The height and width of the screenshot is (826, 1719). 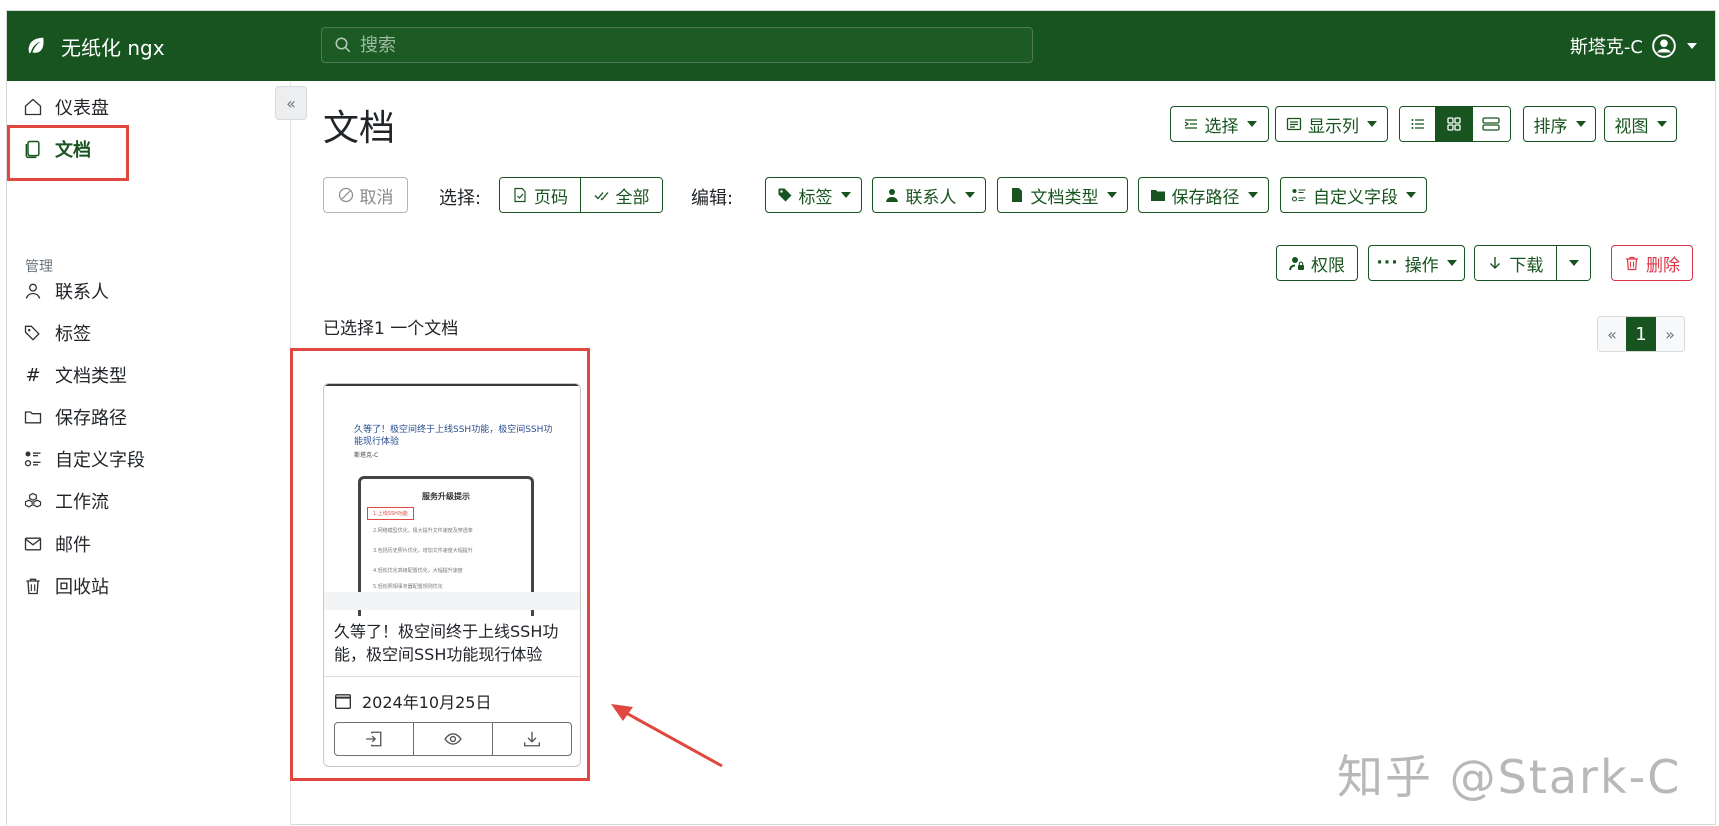 What do you see at coordinates (423, 531) in the screenshot?
I see `thumb-line: 2.网络模型优化，极大提升文件速度及穿透率` at bounding box center [423, 531].